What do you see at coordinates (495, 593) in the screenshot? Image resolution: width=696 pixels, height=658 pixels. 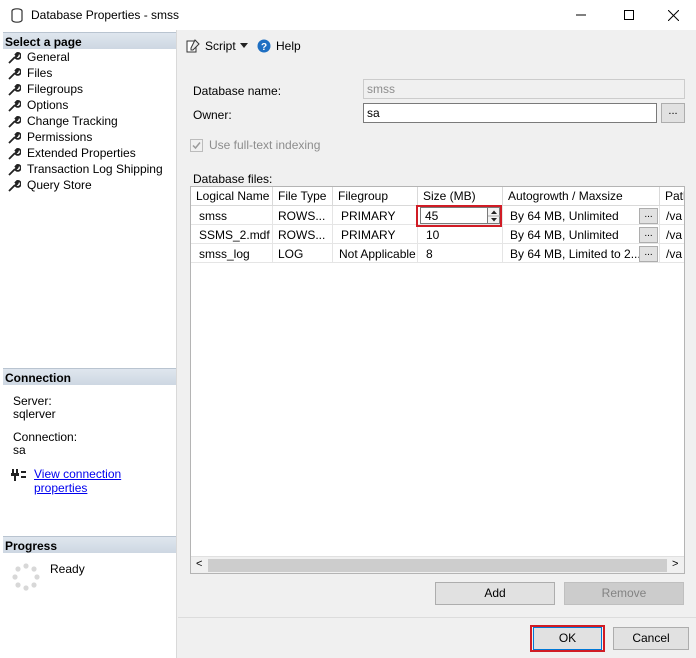 I see `add-button: Add` at bounding box center [495, 593].